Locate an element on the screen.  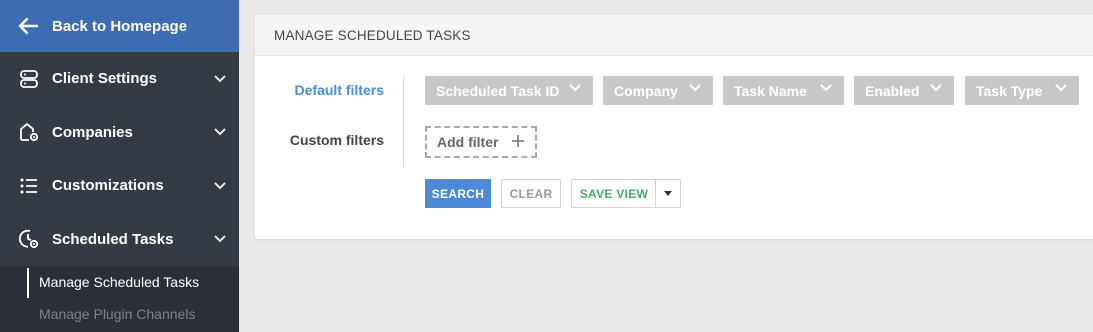
sidebar-item-customizations: Customizations is located at coordinates (119, 186).